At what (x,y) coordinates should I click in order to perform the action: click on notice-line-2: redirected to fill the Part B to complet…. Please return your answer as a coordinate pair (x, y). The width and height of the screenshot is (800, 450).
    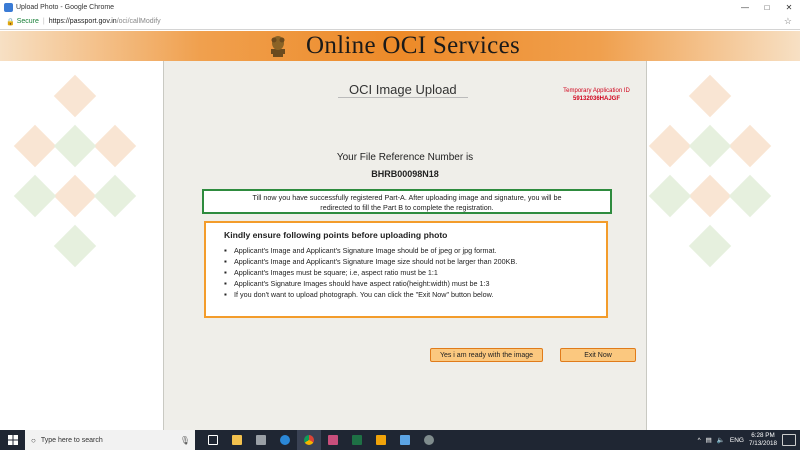
    Looking at the image, I should click on (407, 207).